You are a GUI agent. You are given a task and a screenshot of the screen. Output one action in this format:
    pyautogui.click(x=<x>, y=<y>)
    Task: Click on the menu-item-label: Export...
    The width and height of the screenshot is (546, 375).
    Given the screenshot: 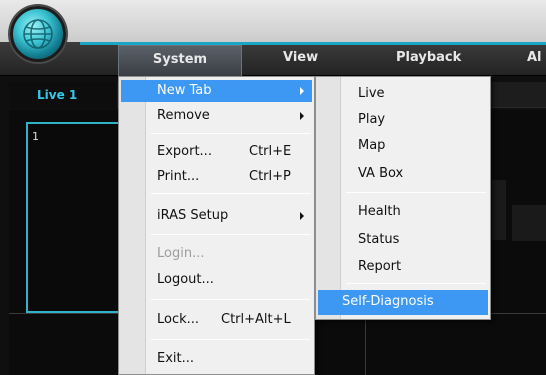 What is the action you would take?
    pyautogui.click(x=184, y=151)
    